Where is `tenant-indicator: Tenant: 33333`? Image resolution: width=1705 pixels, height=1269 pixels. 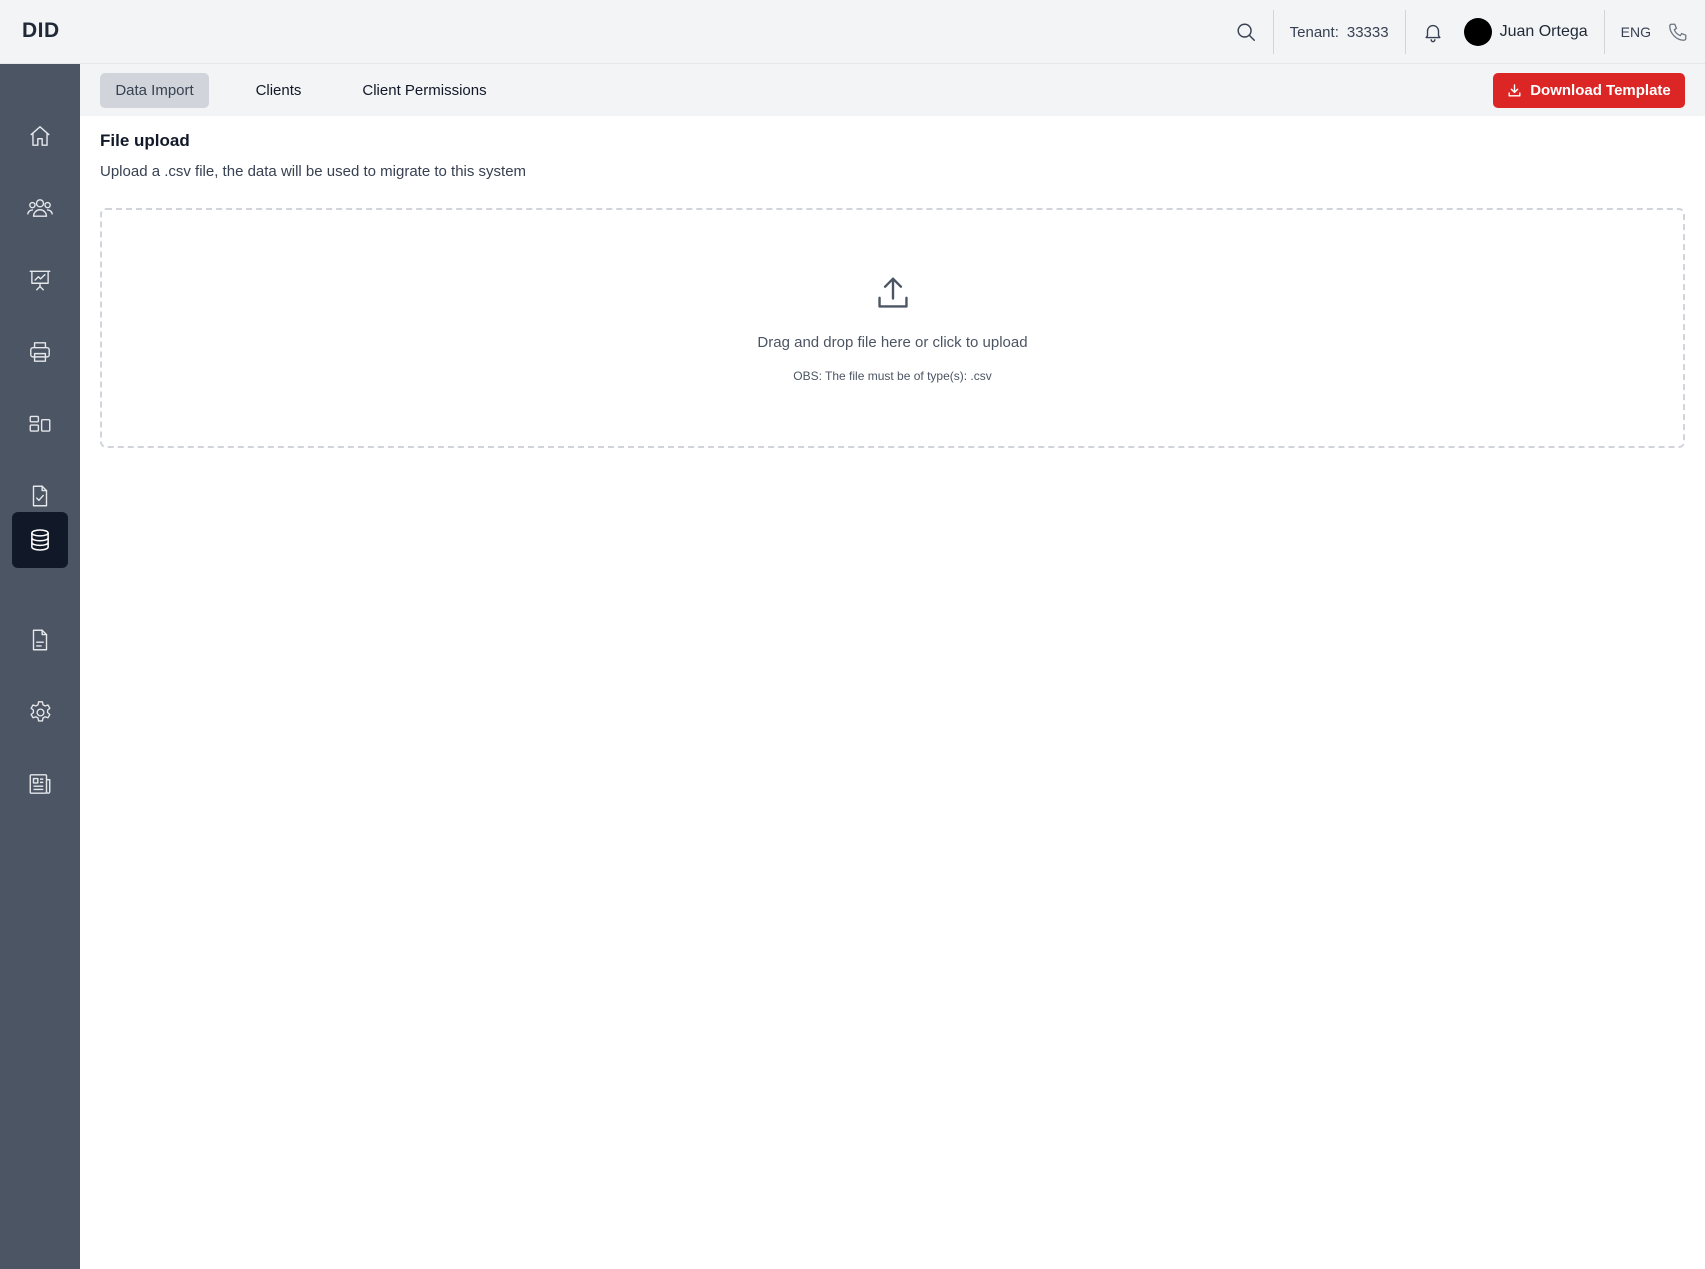 tenant-indicator: Tenant: 33333 is located at coordinates (1339, 32).